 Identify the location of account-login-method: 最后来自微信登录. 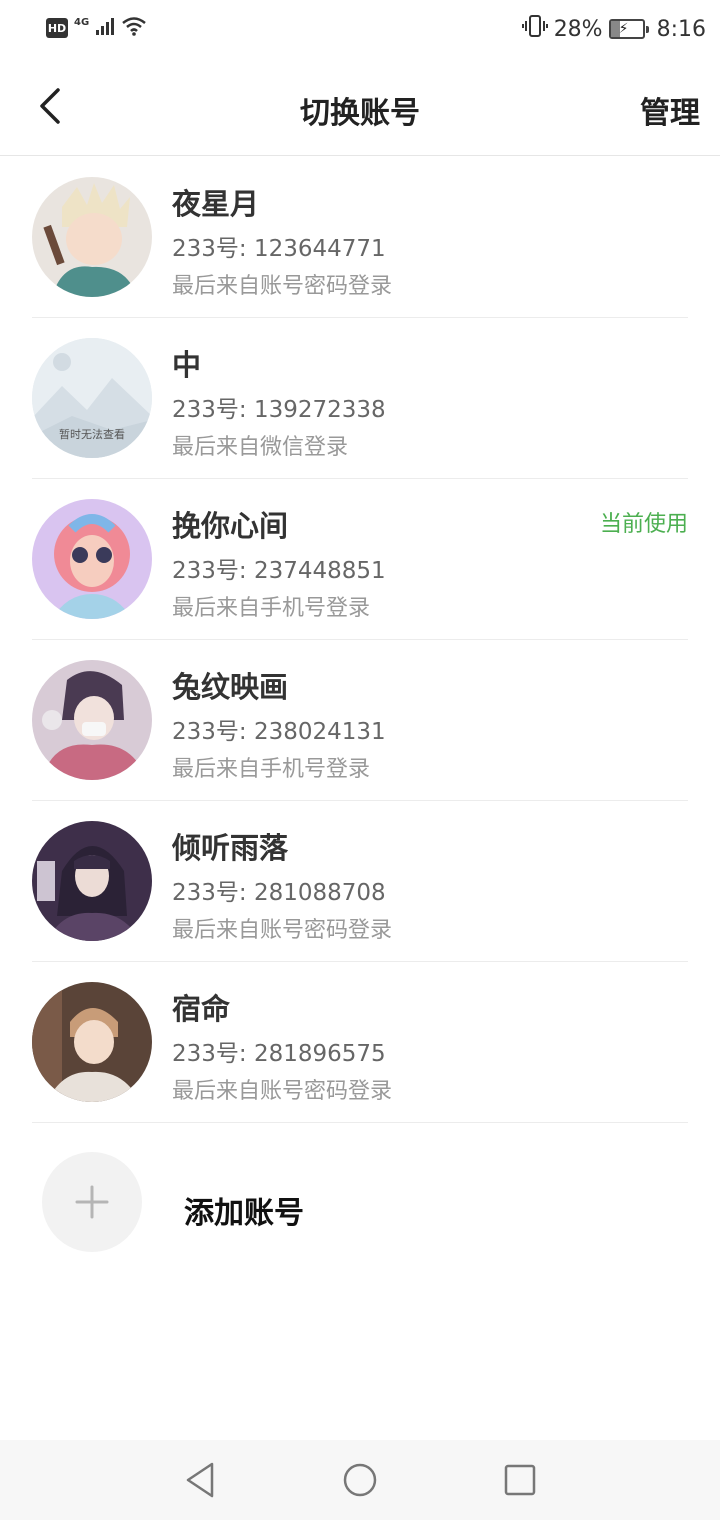
(260, 447).